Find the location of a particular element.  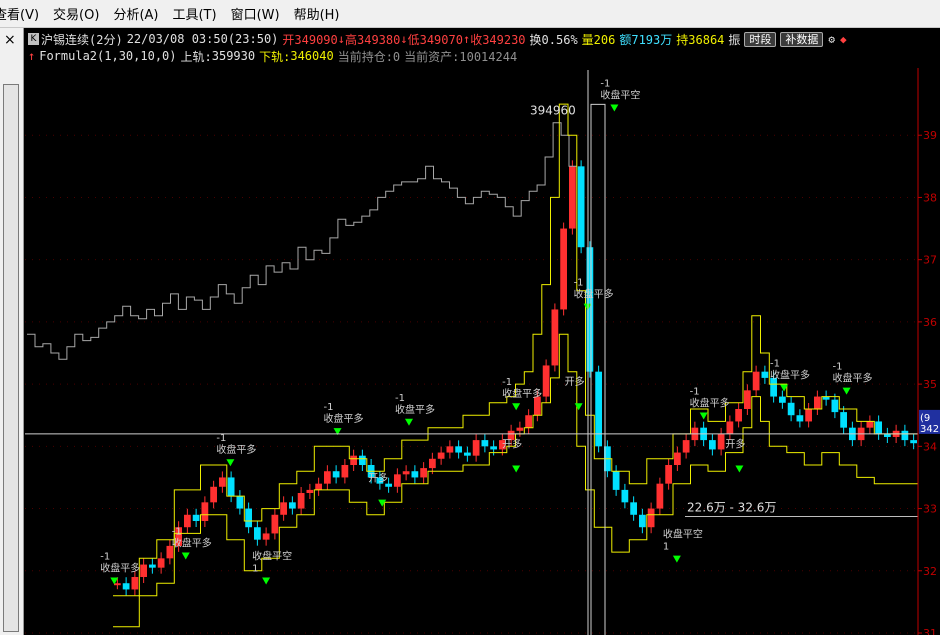

peak-value-label: 394960 is located at coordinates (553, 110).